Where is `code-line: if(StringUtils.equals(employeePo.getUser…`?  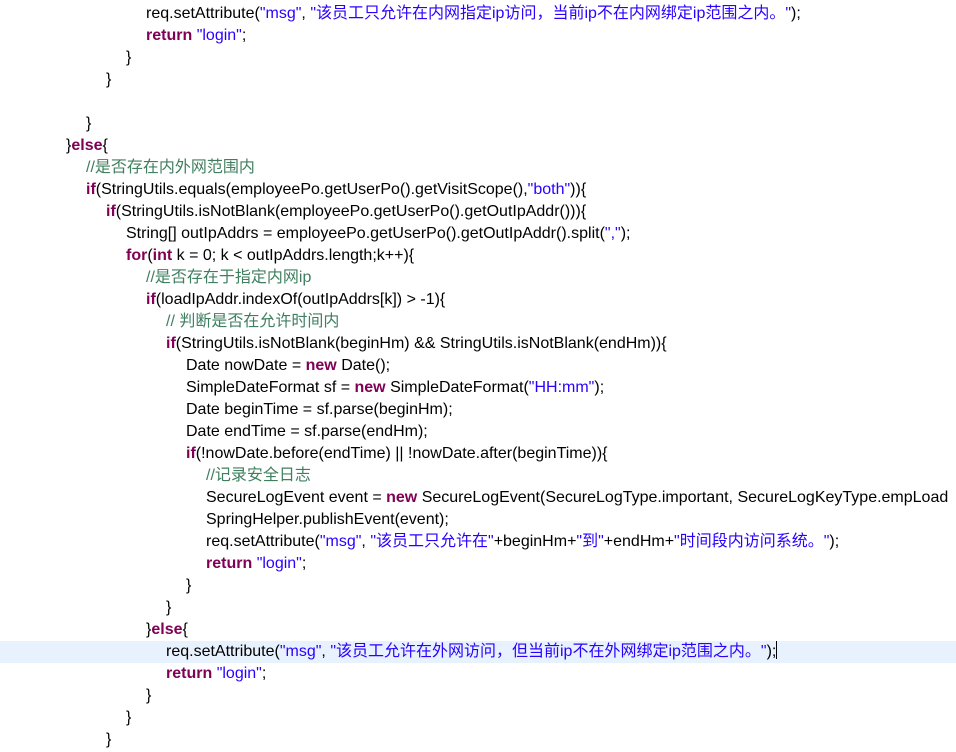
code-line: if(StringUtils.equals(employeePo.getUser… is located at coordinates (478, 190).